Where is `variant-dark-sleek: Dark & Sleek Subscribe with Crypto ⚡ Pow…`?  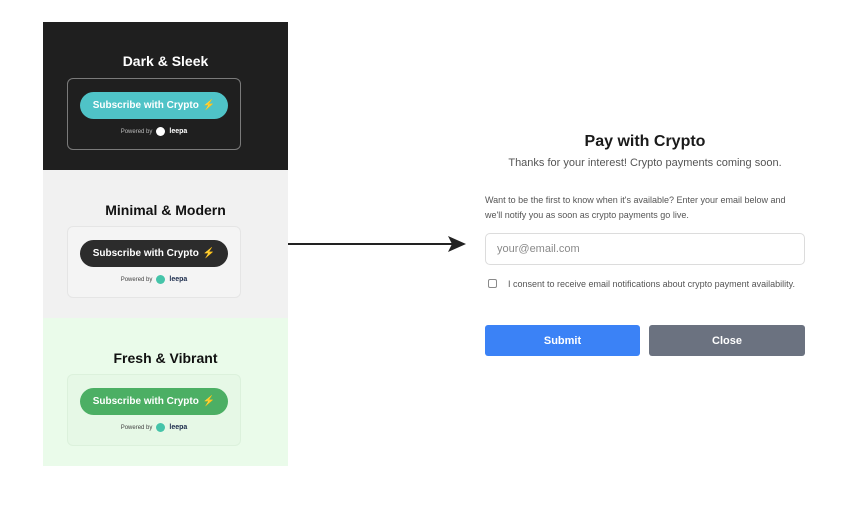
variant-dark-sleek: Dark & Sleek Subscribe with Crypto ⚡ Pow… is located at coordinates (165, 96).